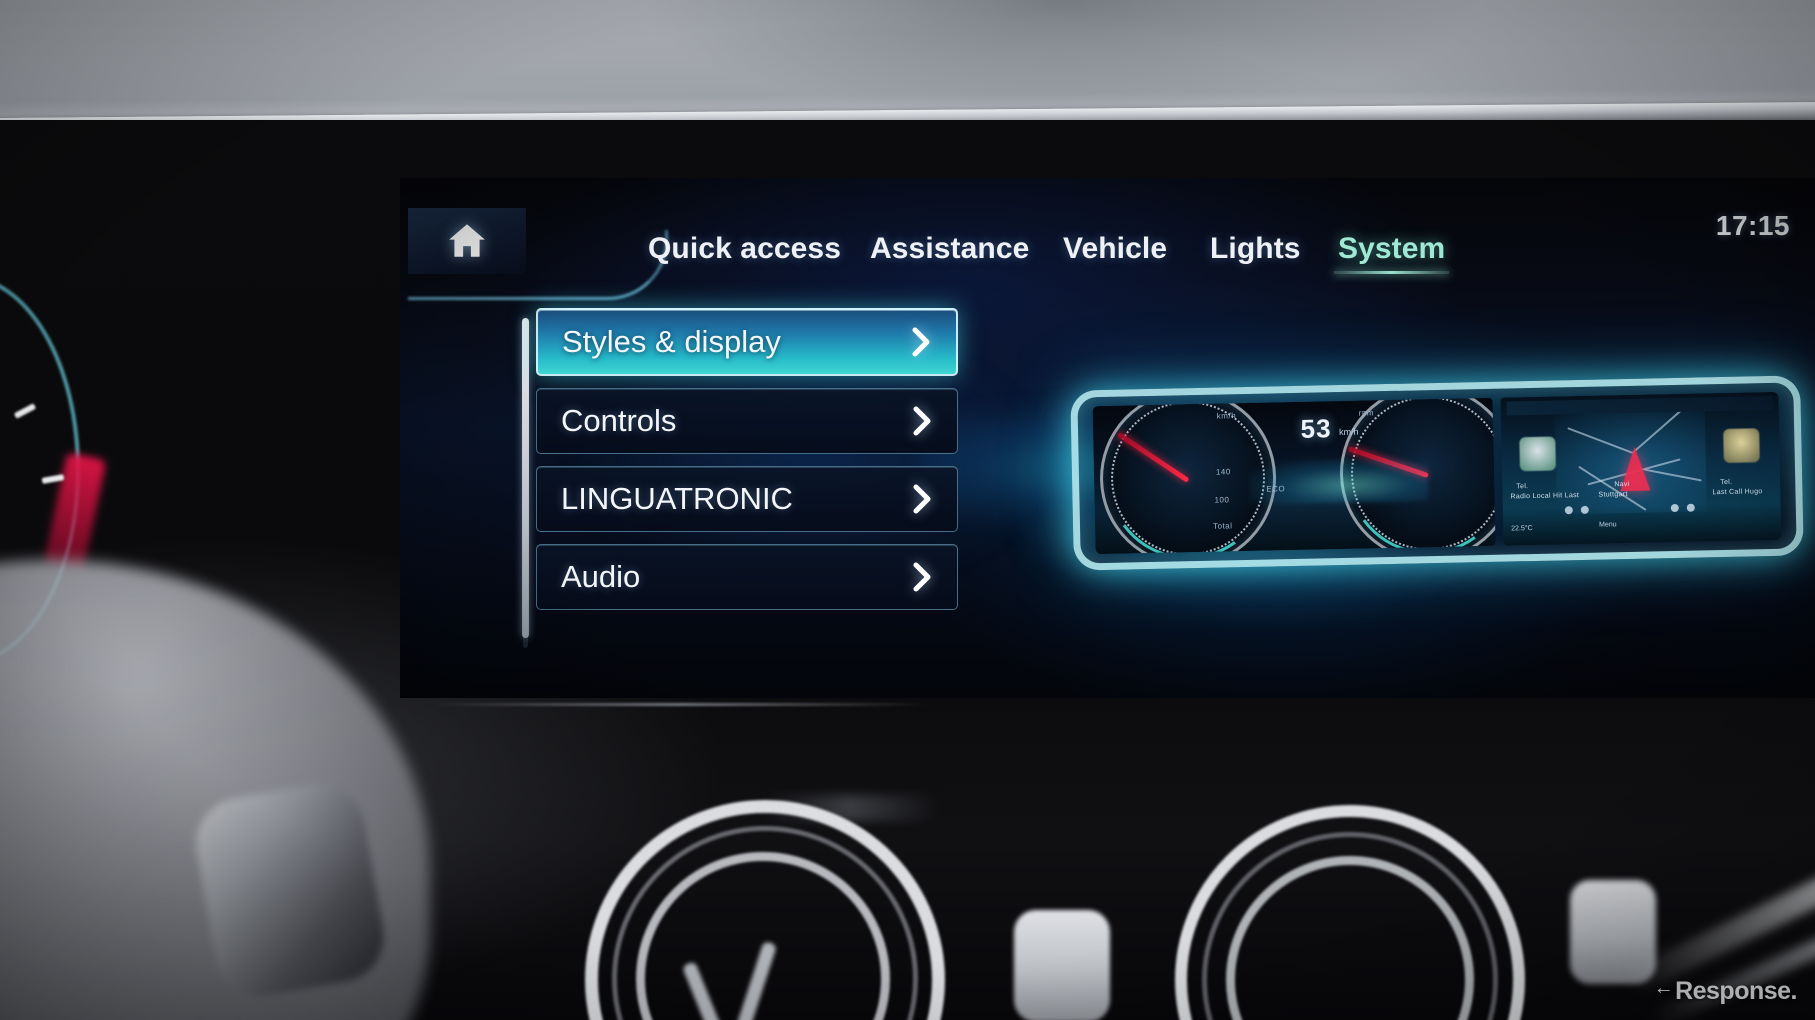 This screenshot has width=1815, height=1020. Describe the element at coordinates (744, 253) in the screenshot. I see `tab-quick-access: Quick access` at that location.